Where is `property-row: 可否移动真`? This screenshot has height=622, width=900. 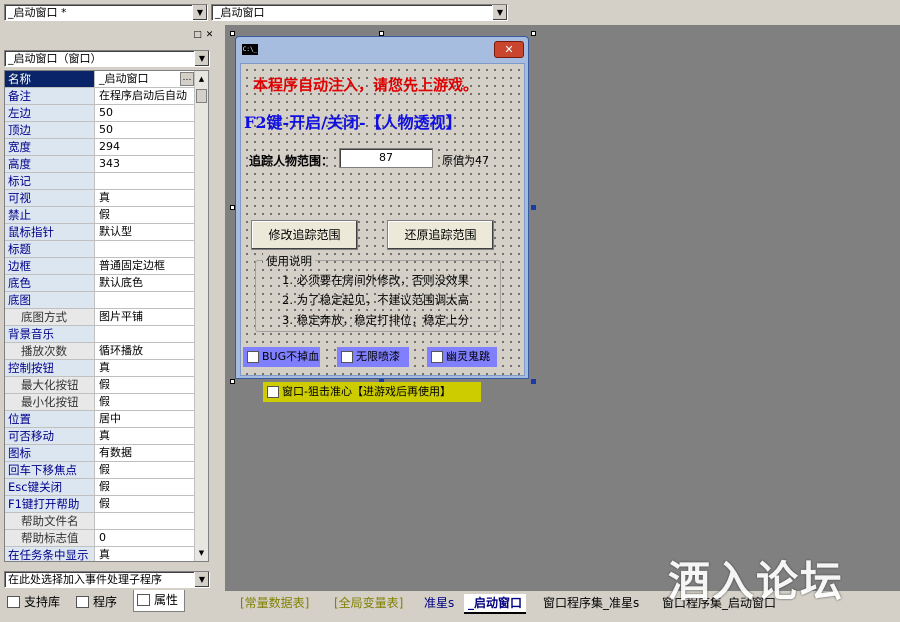
property-row: 可否移动真 is located at coordinates (106, 436).